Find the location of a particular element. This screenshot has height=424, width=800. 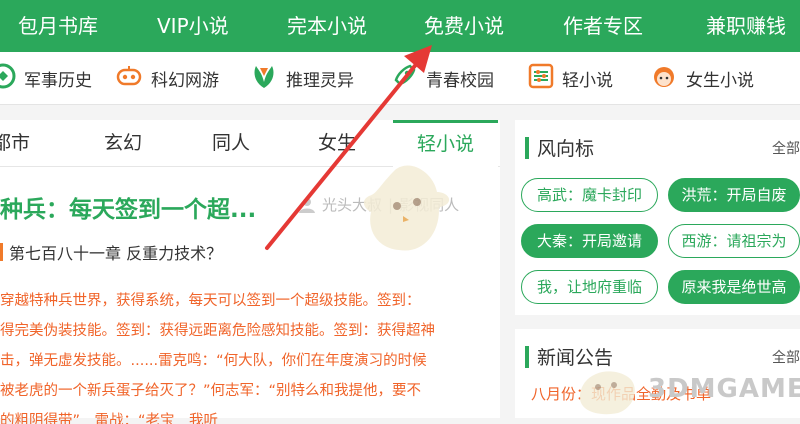

desc-line: 穿越特种兵世界，获得系统，每天可以签到一个超级技能。签到： is located at coordinates (210, 301).